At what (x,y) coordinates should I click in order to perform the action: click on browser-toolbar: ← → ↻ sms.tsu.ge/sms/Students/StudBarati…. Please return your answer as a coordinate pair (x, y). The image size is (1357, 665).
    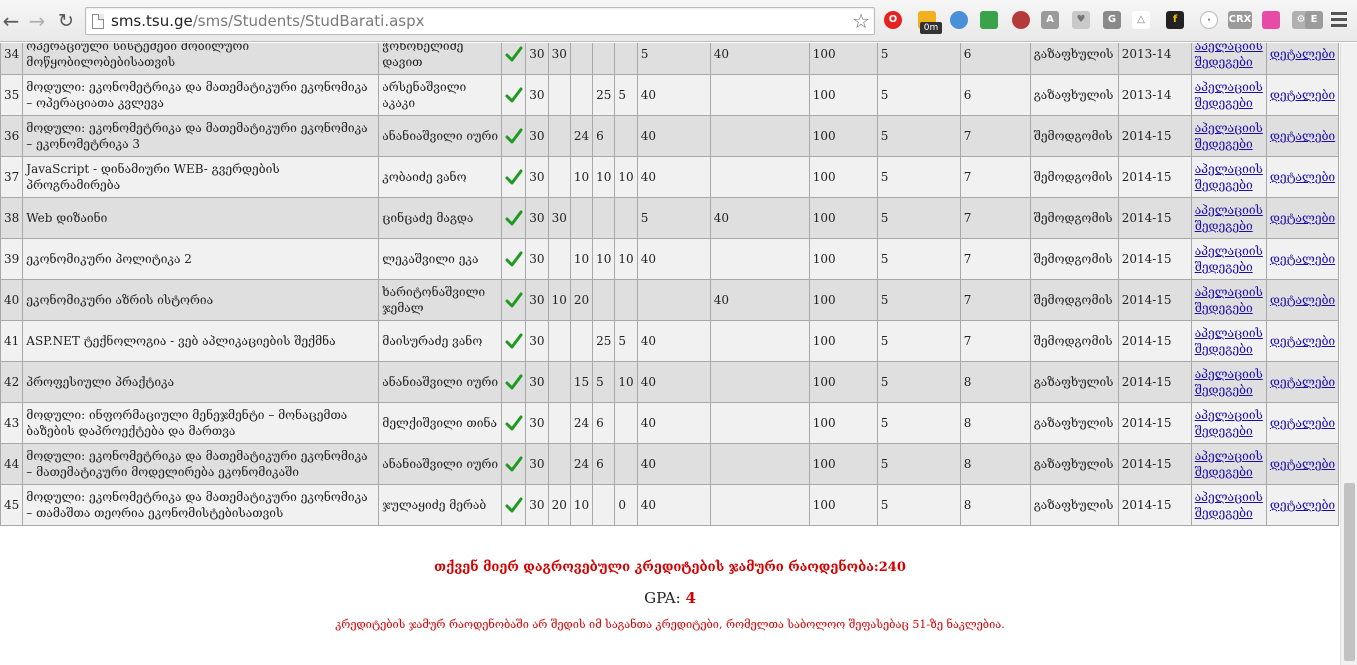
    Looking at the image, I should click on (678, 21).